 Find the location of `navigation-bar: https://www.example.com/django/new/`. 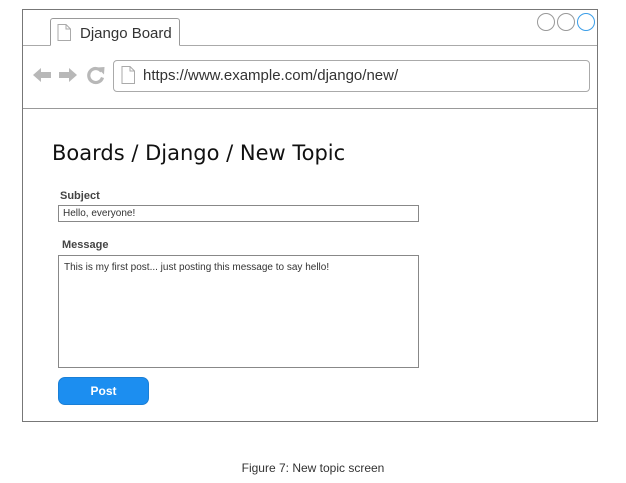

navigation-bar: https://www.example.com/django/new/ is located at coordinates (310, 77).